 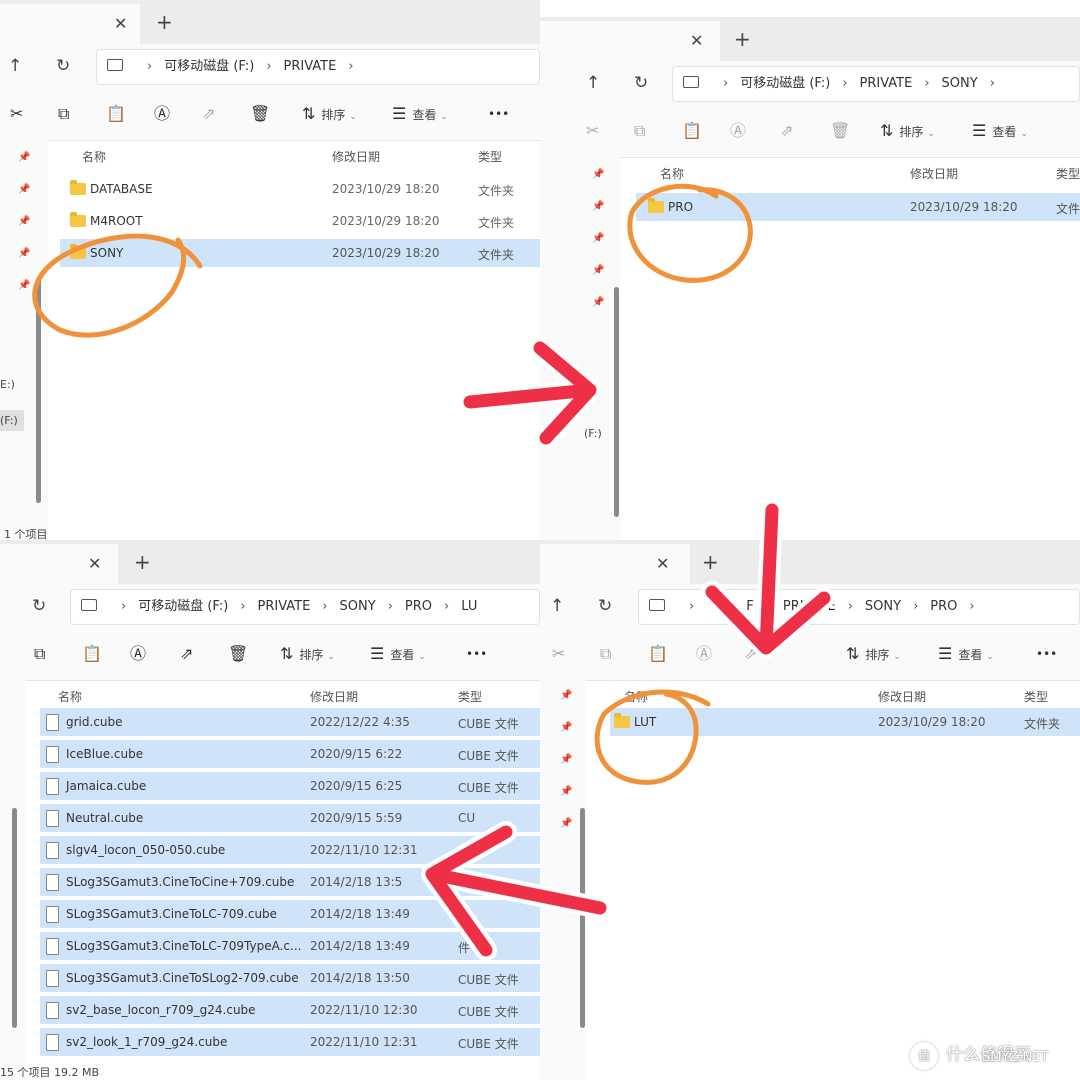 What do you see at coordinates (300, 189) in the screenshot?
I see `file-row: DATABASE 2023/10/29 18:20 文件夹` at bounding box center [300, 189].